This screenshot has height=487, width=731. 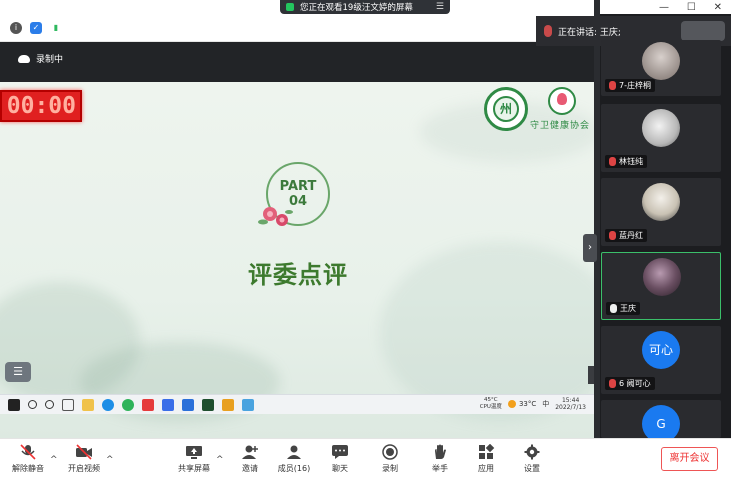 I want to click on leave-meeting-button: 离开会议, so click(x=689, y=459).